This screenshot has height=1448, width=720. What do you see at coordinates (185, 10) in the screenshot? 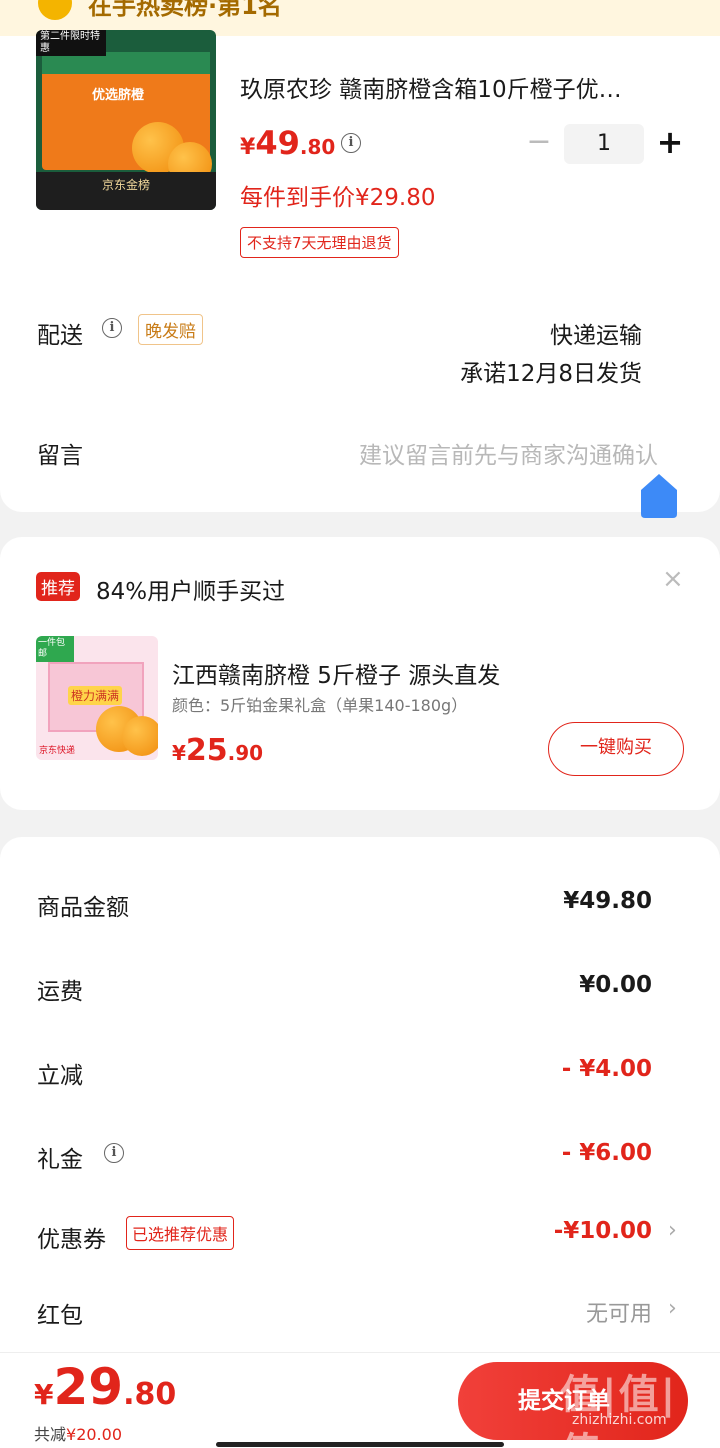
I see `rank-banner-text: 在手热卖榜·第1名` at bounding box center [185, 10].